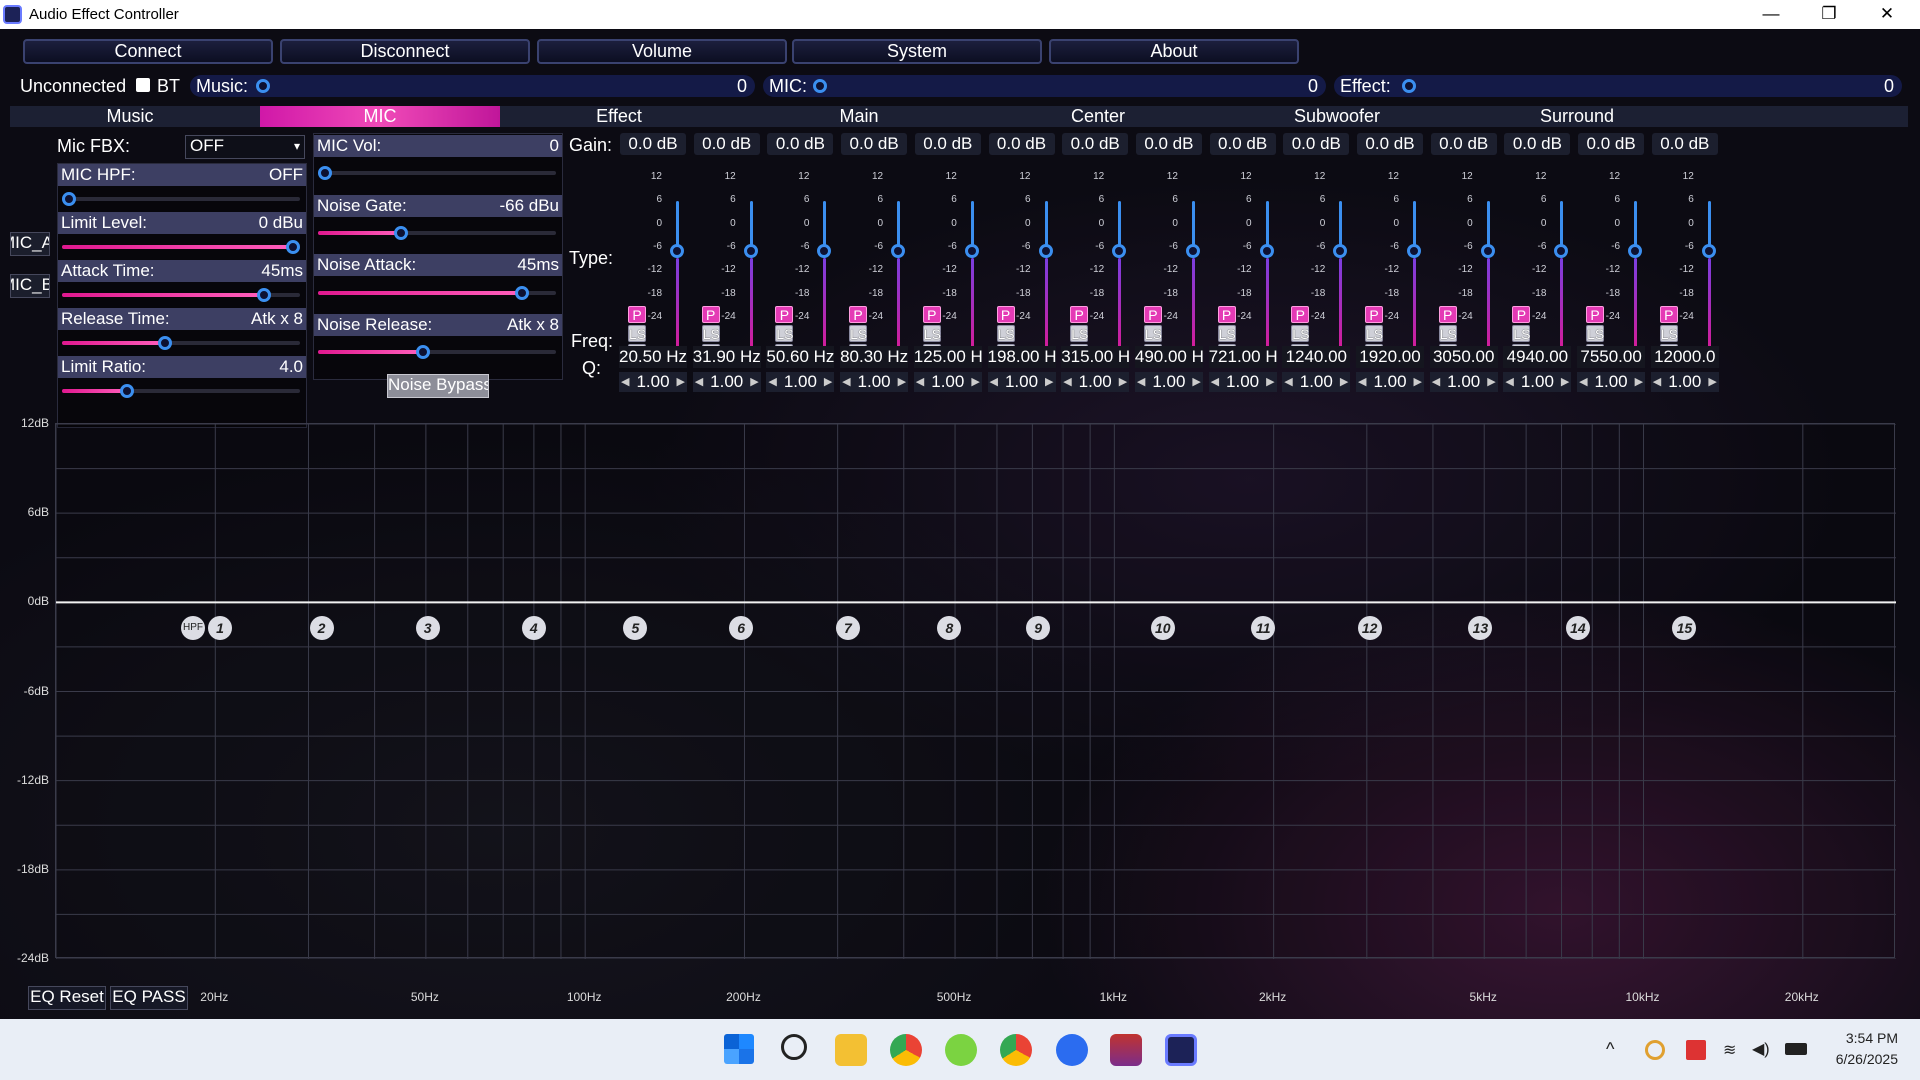 The image size is (1920, 1080). Describe the element at coordinates (906, 1050) in the screenshot. I see `chrome-icon` at that location.